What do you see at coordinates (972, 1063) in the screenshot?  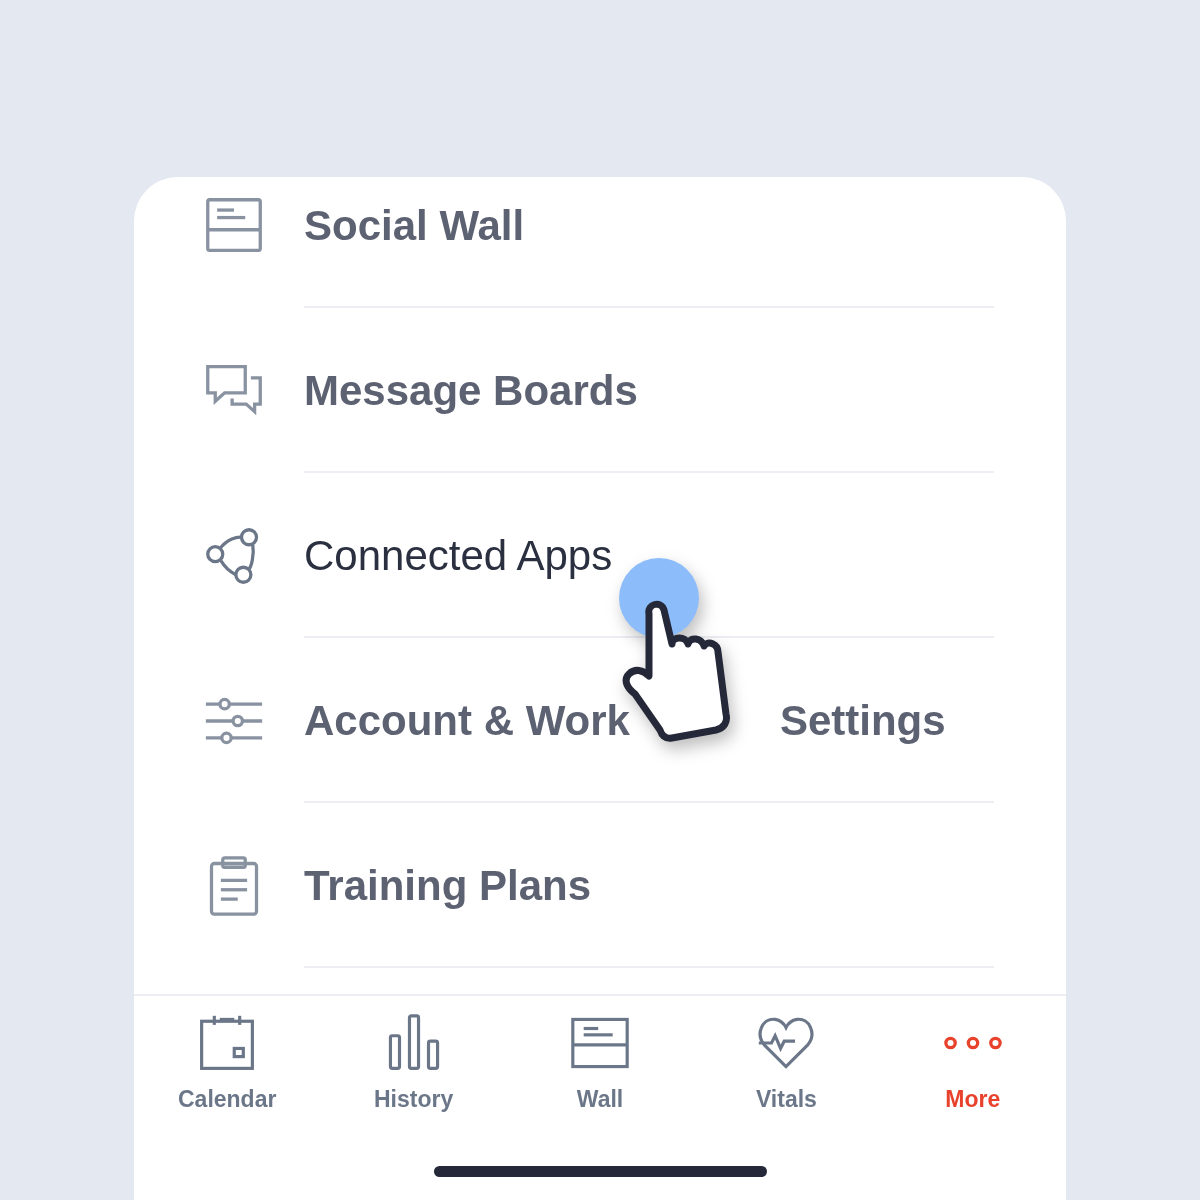 I see `tab: More` at bounding box center [972, 1063].